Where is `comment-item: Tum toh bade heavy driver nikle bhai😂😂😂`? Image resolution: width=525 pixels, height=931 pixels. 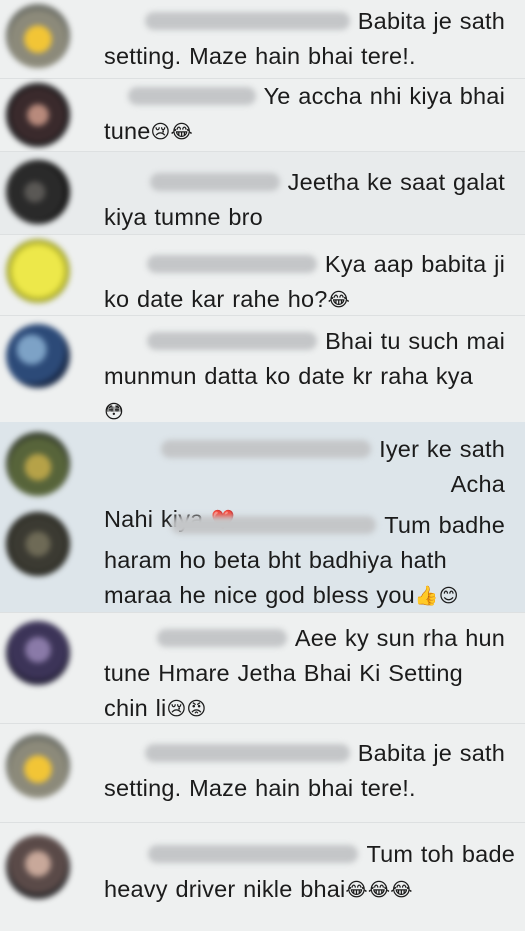
comment-item: Tum toh bade heavy driver nikle bhai😂😂😂 is located at coordinates (262, 877).